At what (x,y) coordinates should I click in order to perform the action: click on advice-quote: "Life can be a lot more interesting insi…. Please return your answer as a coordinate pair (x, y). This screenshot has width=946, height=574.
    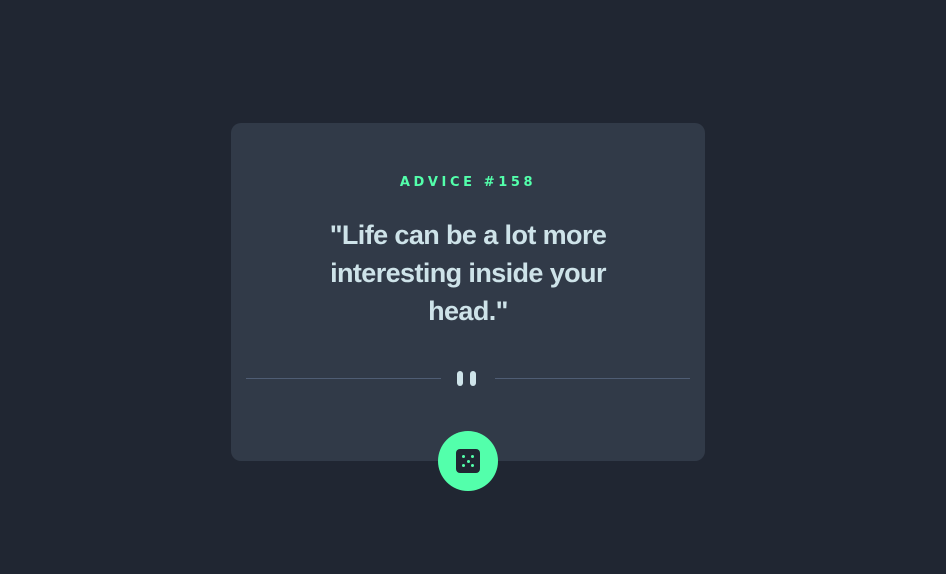
    Looking at the image, I should click on (468, 273).